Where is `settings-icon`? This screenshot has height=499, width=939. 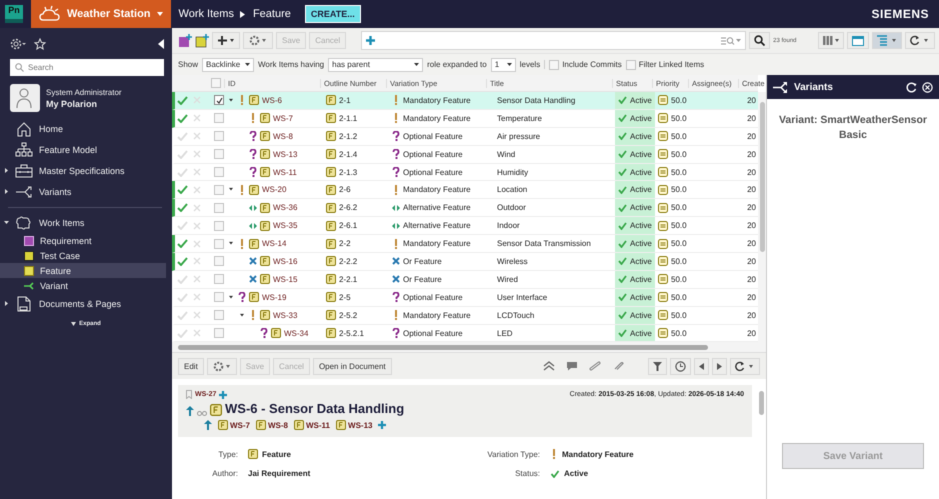 settings-icon is located at coordinates (18, 44).